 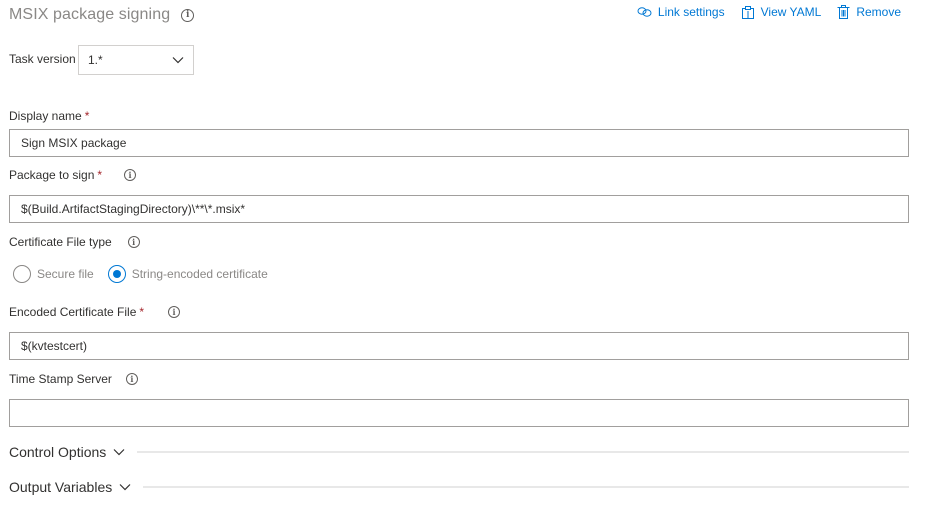 I want to click on header-actions: Link settings View YAML Remove, so click(x=769, y=12).